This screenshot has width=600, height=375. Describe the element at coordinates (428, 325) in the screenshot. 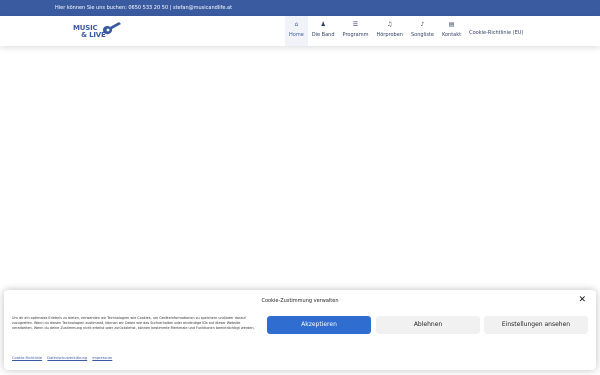

I see `deny-button: Ablehnen` at that location.